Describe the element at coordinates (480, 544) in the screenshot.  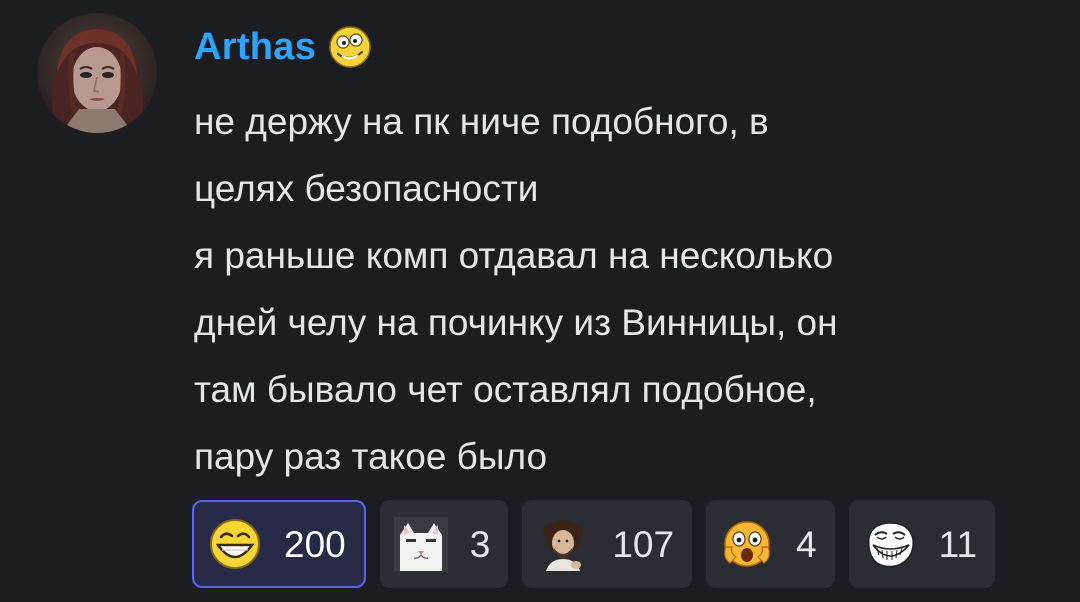
I see `reaction-count: 3` at that location.